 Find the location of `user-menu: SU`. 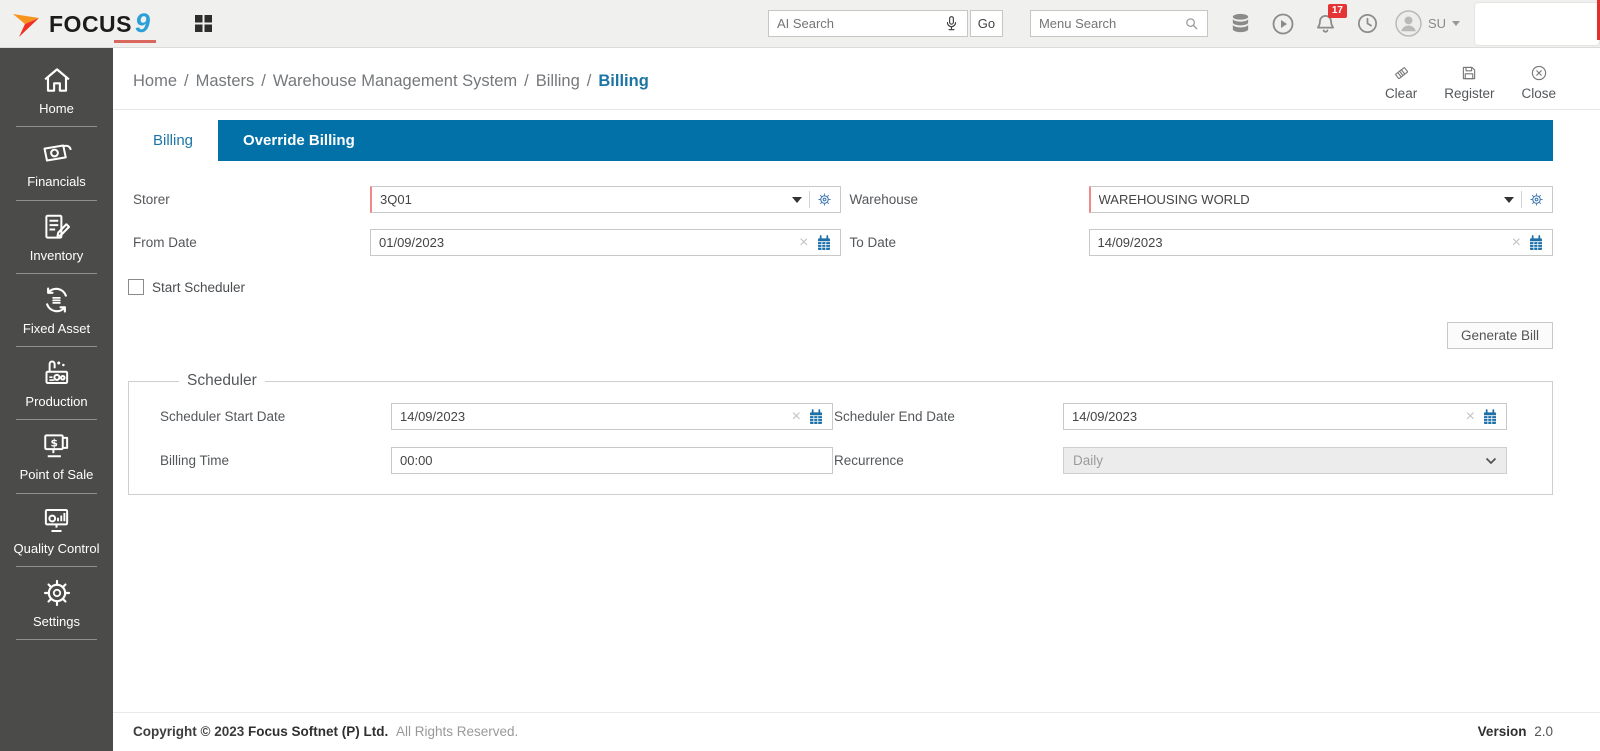

user-menu: SU is located at coordinates (1427, 23).